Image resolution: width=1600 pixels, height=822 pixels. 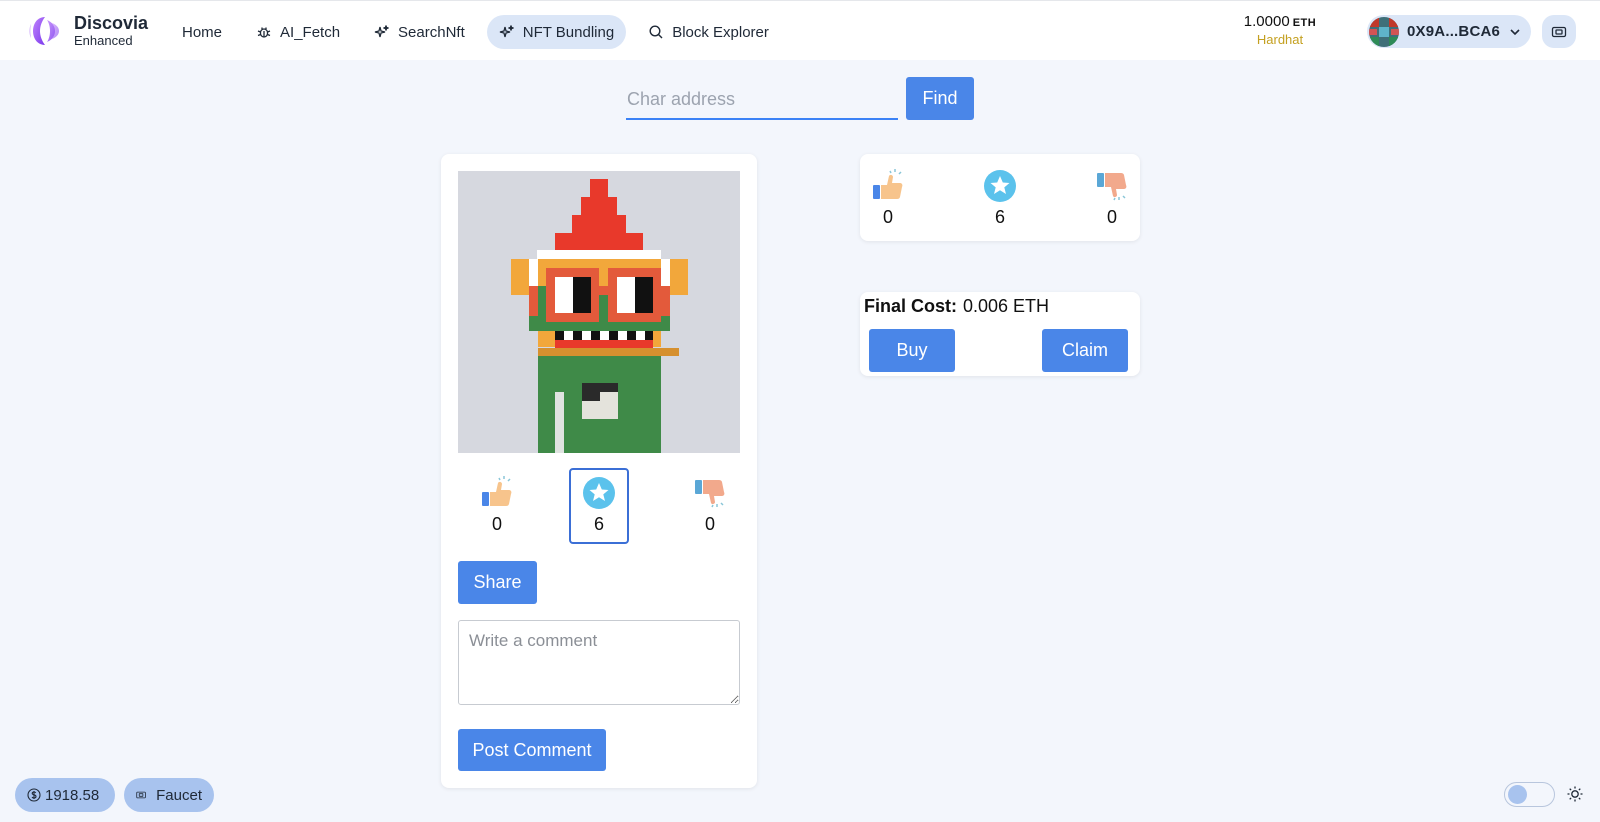 I want to click on find-button: Find, so click(x=940, y=98).